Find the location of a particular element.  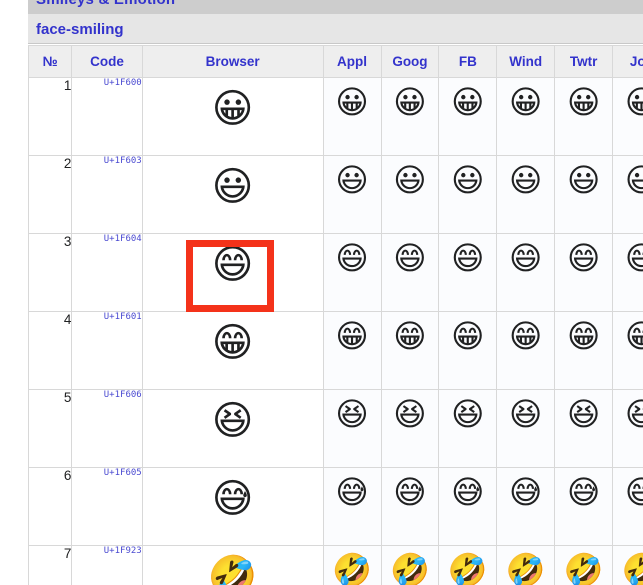

vendor-emoji-cell-google: 😁 is located at coordinates (410, 350).